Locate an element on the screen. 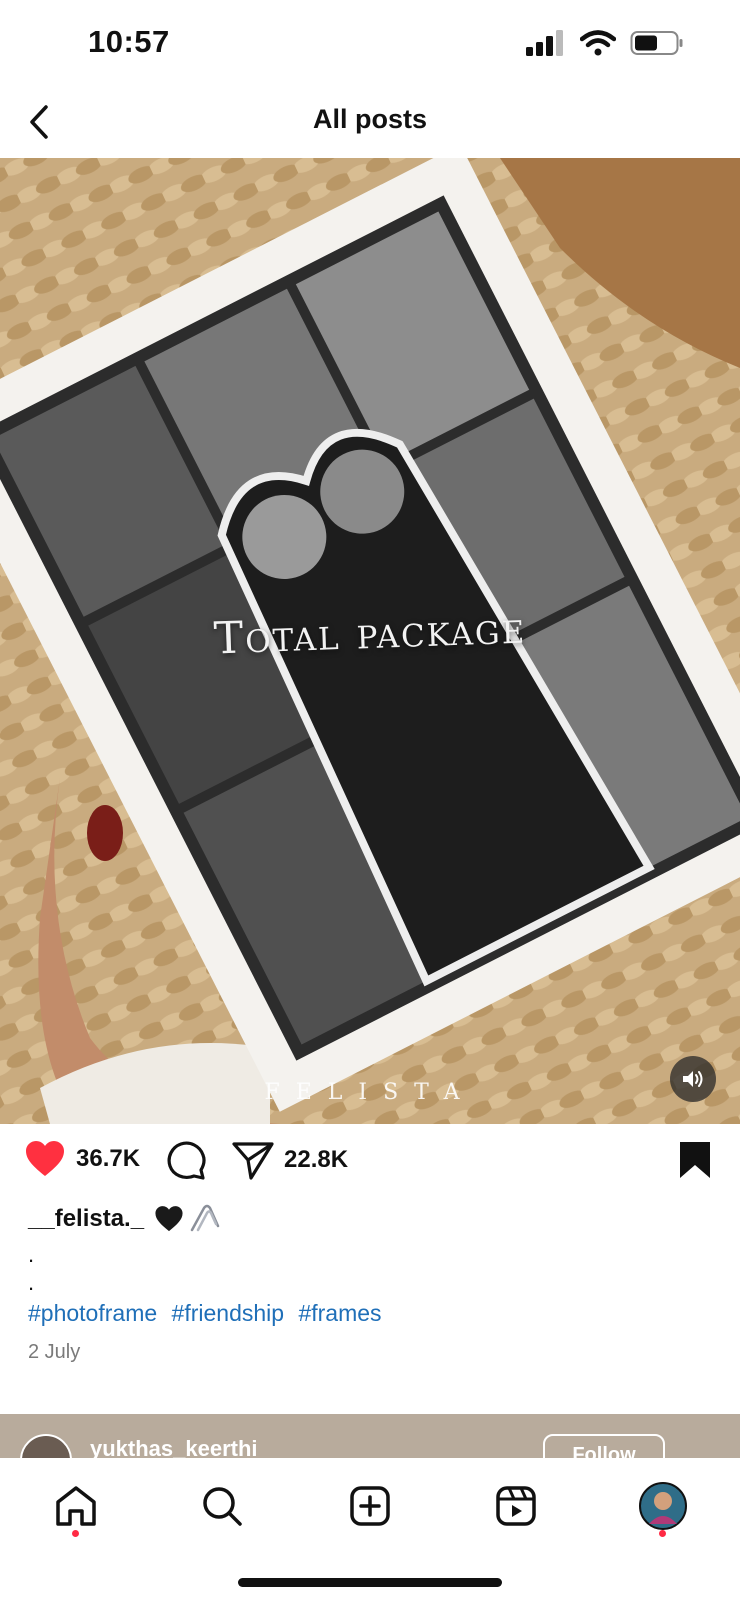  send-icon is located at coordinates (253, 1161).